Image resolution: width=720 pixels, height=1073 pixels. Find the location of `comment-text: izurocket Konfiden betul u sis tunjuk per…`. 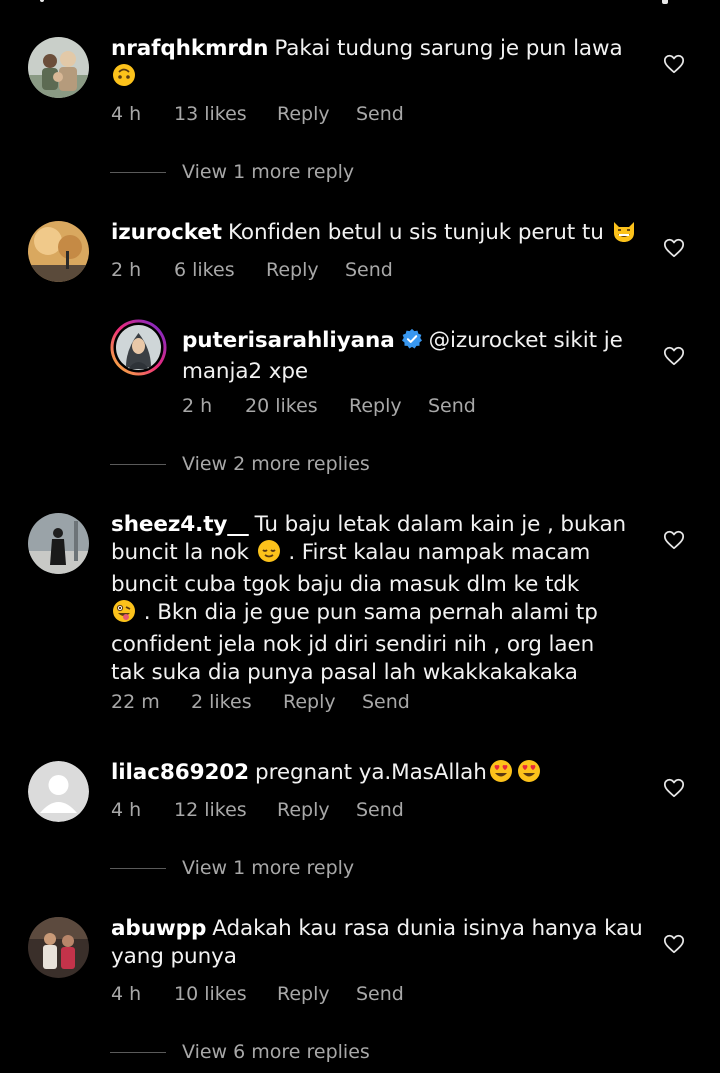

comment-text: izurocket Konfiden betul u sis tunjuk per… is located at coordinates (381, 235).